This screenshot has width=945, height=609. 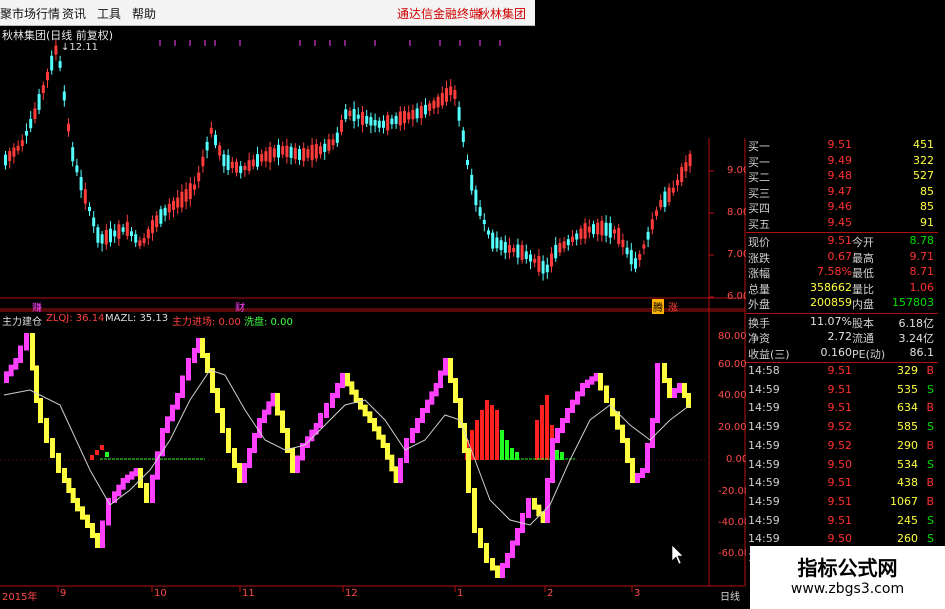 What do you see at coordinates (842, 392) in the screenshot?
I see `tick-row: 14:59 9.51 535 S` at bounding box center [842, 392].